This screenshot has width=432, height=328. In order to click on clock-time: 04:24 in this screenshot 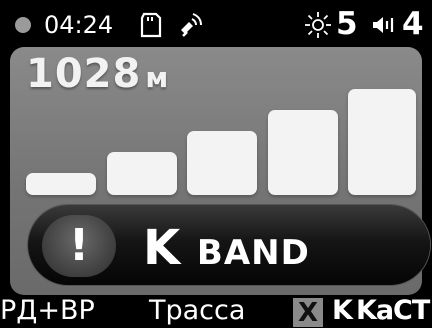, I will do `click(79, 25)`.